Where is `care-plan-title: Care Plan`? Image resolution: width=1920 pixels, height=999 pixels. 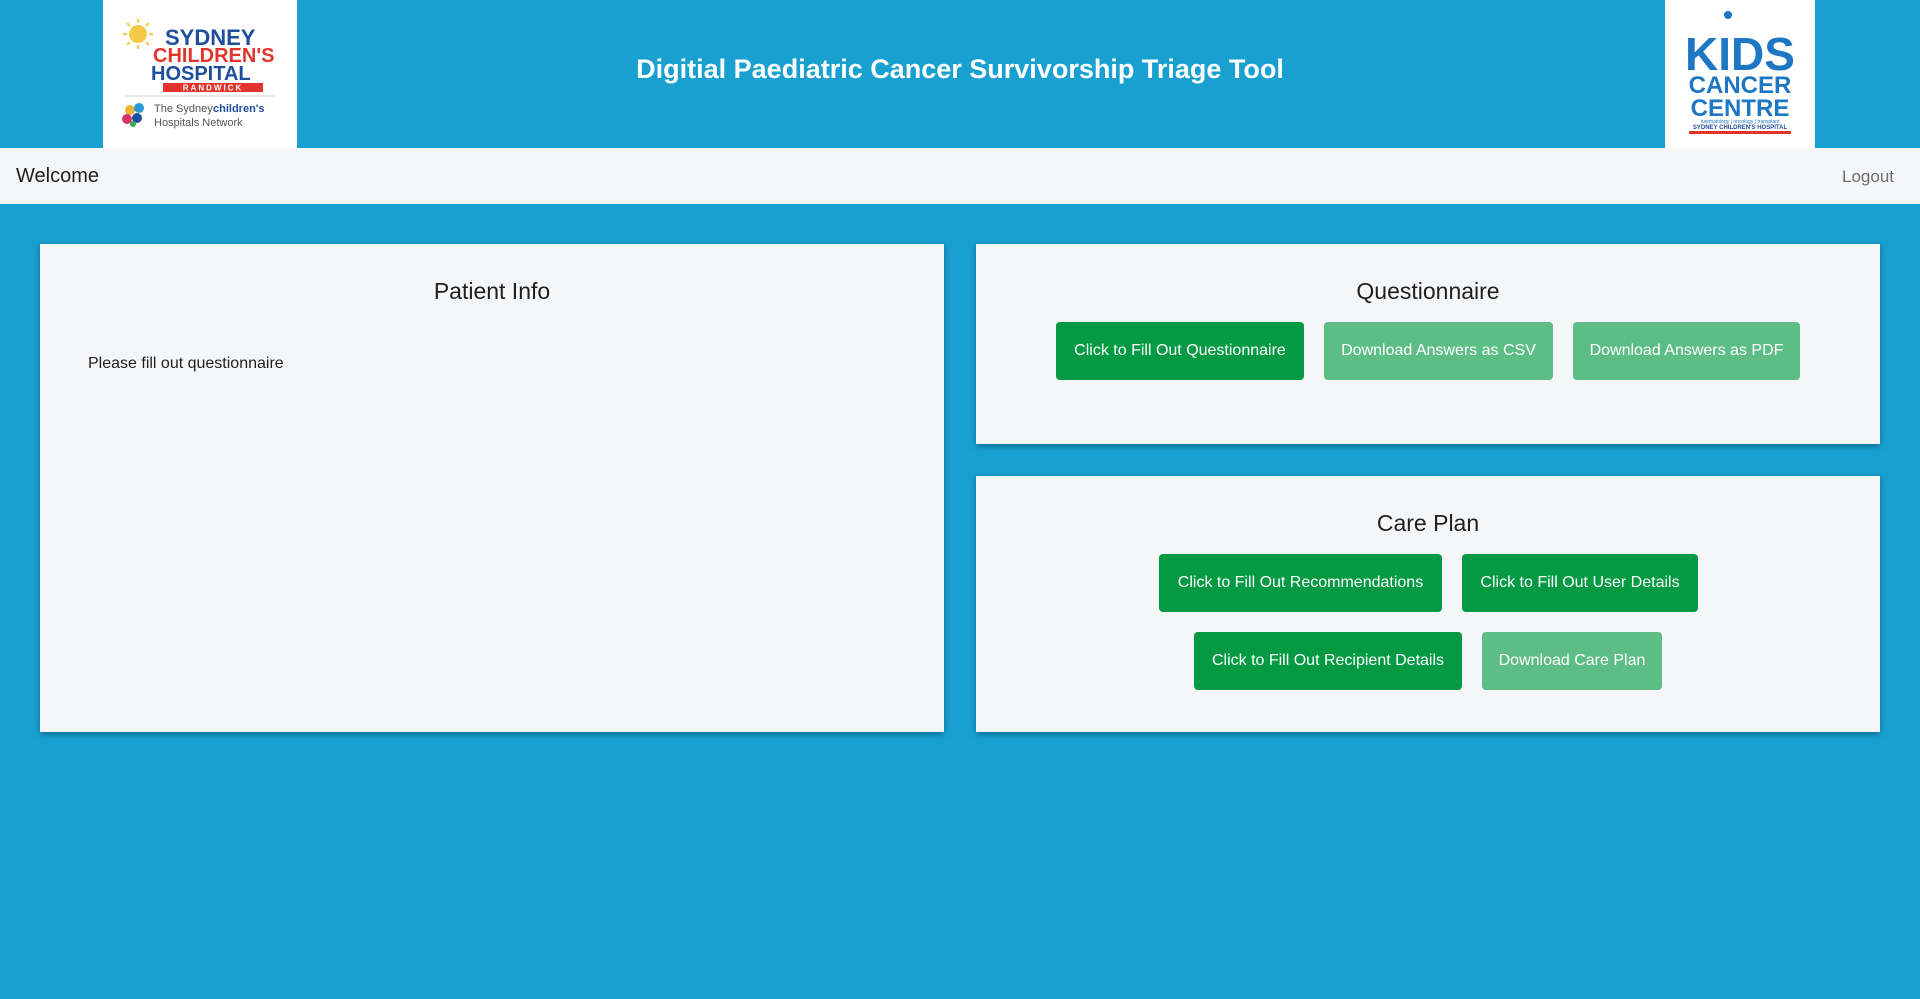
care-plan-title: Care Plan is located at coordinates (1428, 523).